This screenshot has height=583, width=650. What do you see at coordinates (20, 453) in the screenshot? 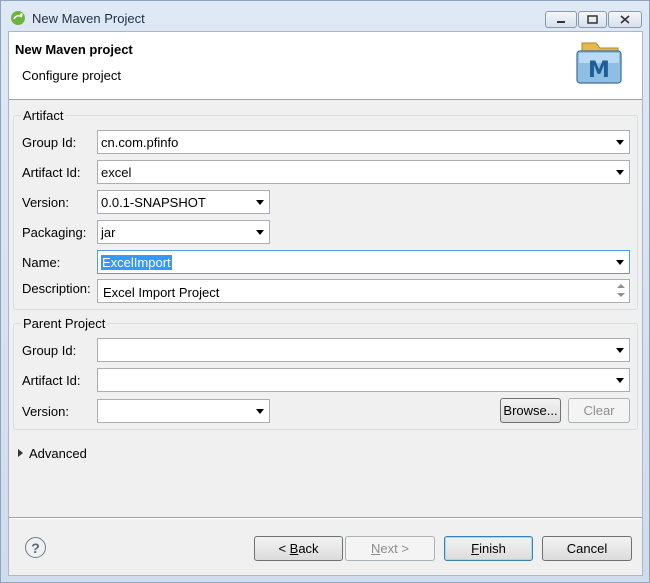
I see `expand-arrow-icon` at bounding box center [20, 453].